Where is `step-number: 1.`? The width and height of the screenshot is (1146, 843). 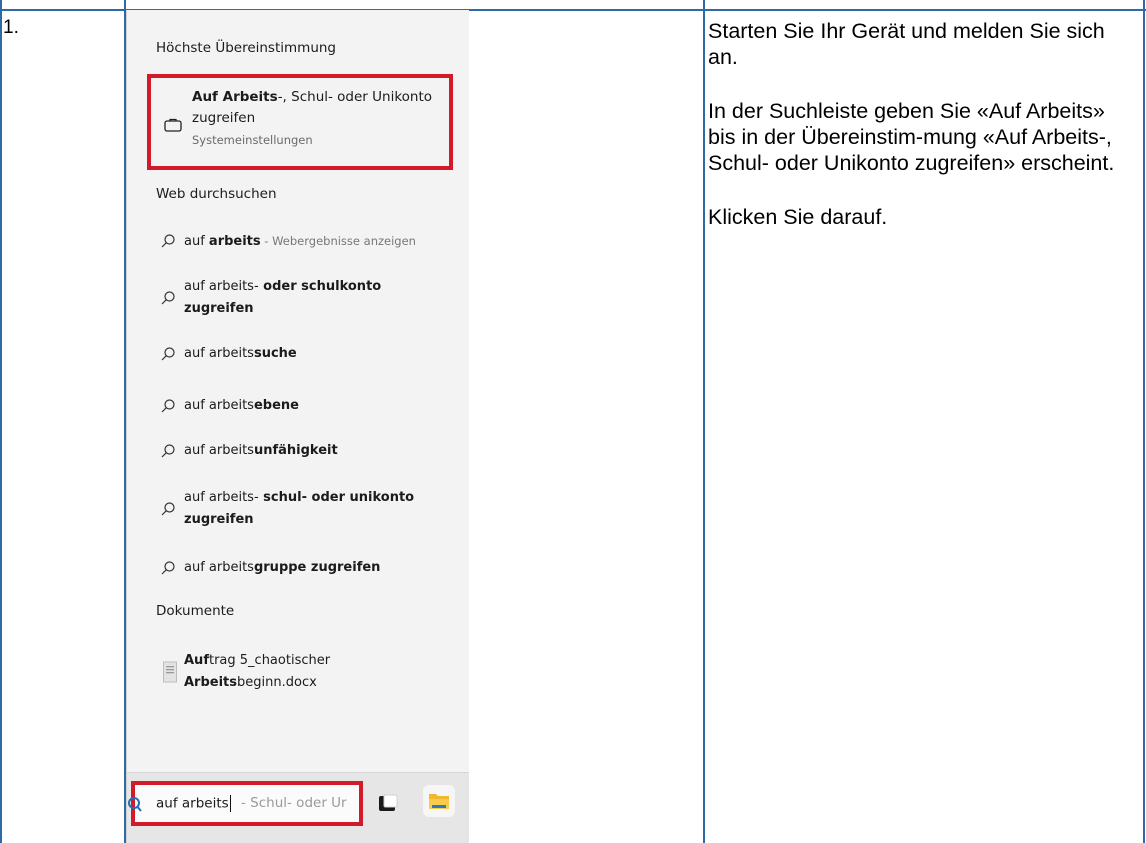 step-number: 1. is located at coordinates (11, 27).